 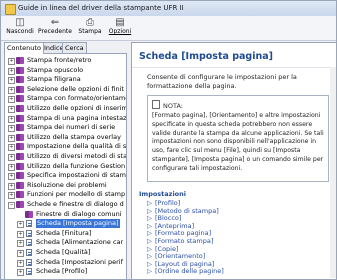 What do you see at coordinates (24, 48) in the screenshot?
I see `tab-contents: Contenuto` at bounding box center [24, 48].